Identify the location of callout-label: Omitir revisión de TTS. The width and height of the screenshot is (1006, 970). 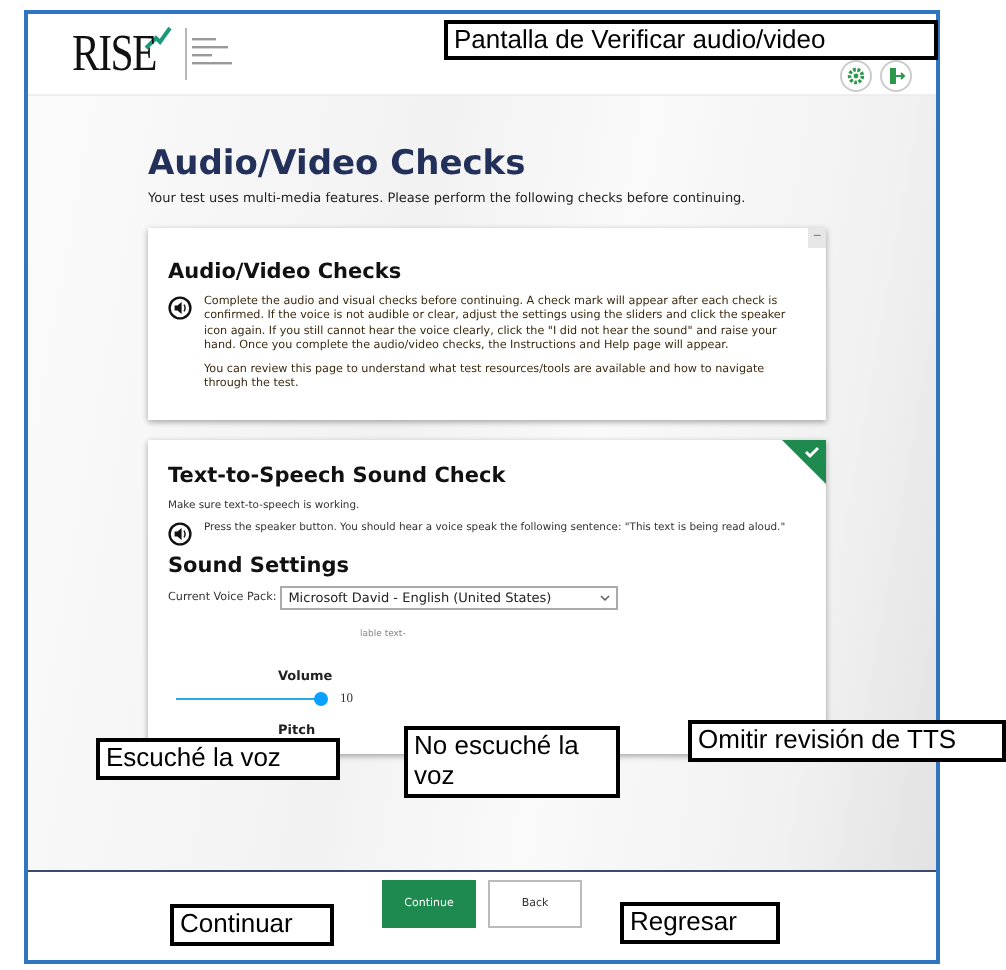
(847, 741).